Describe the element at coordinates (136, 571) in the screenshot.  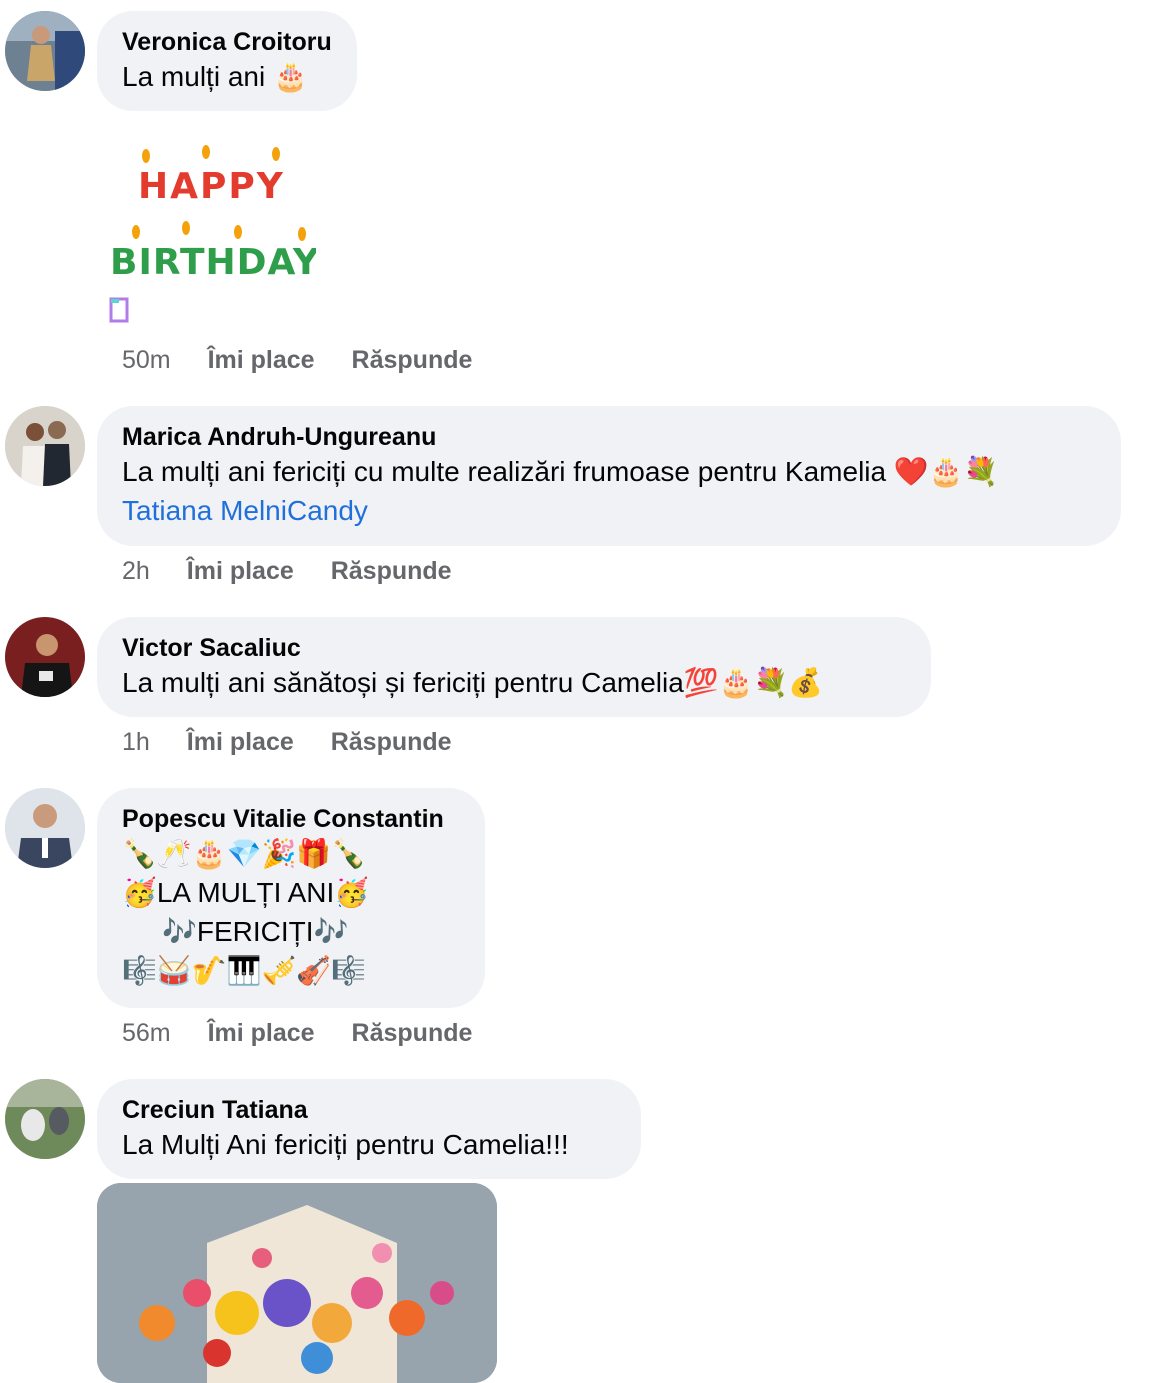
I see `comment-time: 2h` at that location.